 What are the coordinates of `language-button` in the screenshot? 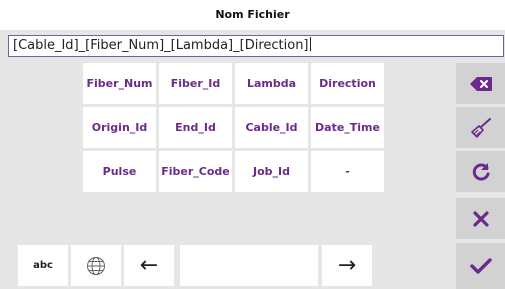 It's located at (96, 265).